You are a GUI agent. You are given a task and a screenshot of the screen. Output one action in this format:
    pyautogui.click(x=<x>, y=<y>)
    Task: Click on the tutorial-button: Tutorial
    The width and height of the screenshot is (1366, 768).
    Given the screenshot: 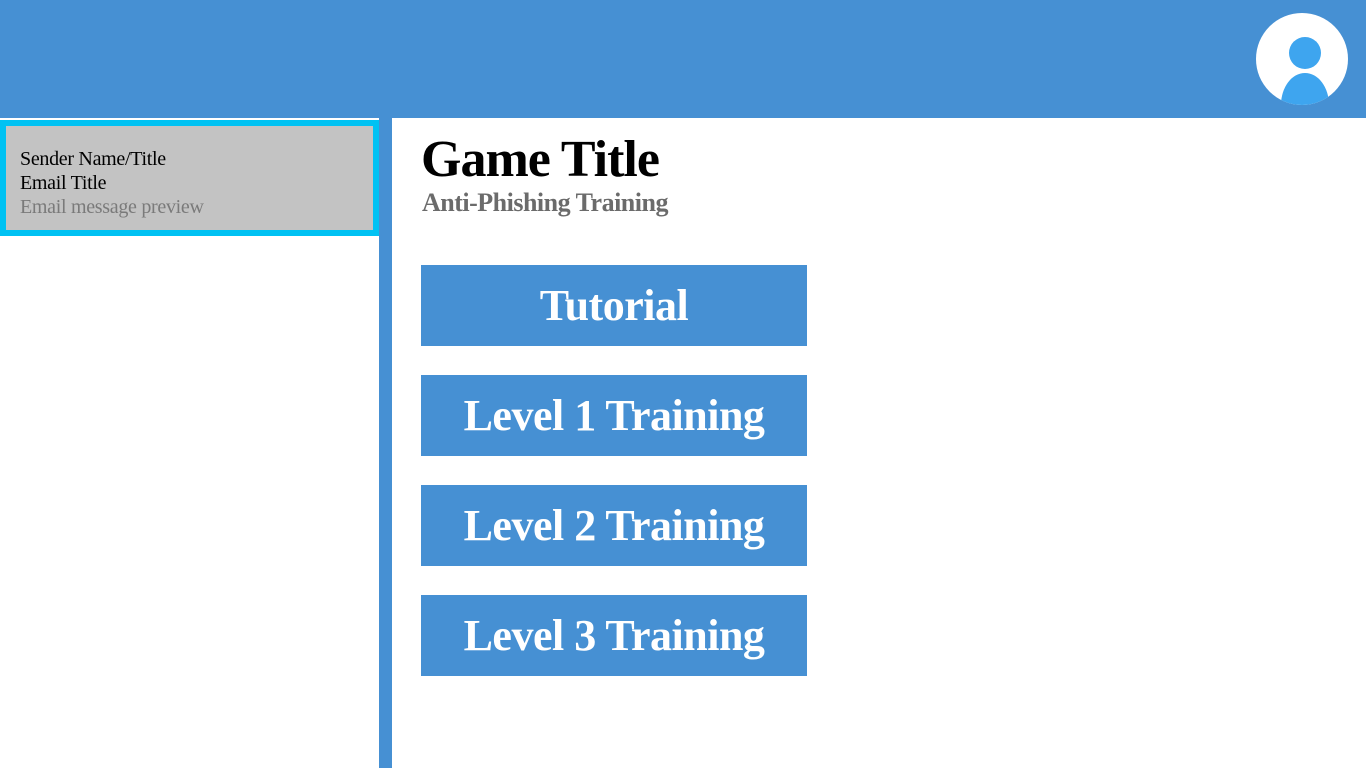 What is the action you would take?
    pyautogui.click(x=614, y=305)
    